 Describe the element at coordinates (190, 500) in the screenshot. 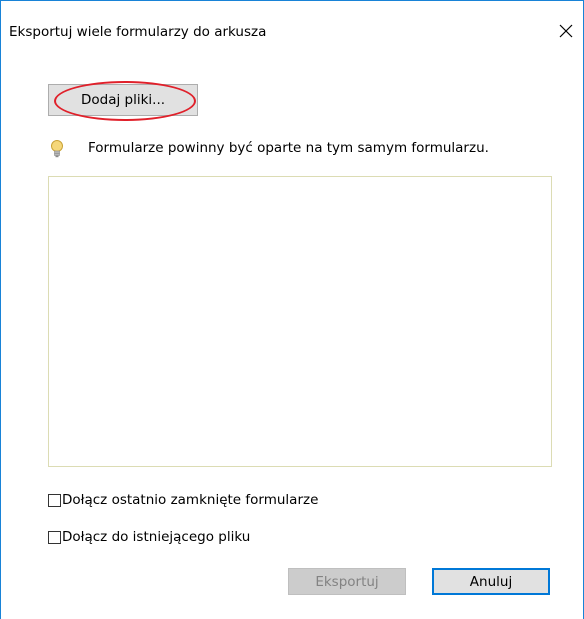

I see `include-recent-label: Dołącz ostatnio zamknięte formularze` at that location.